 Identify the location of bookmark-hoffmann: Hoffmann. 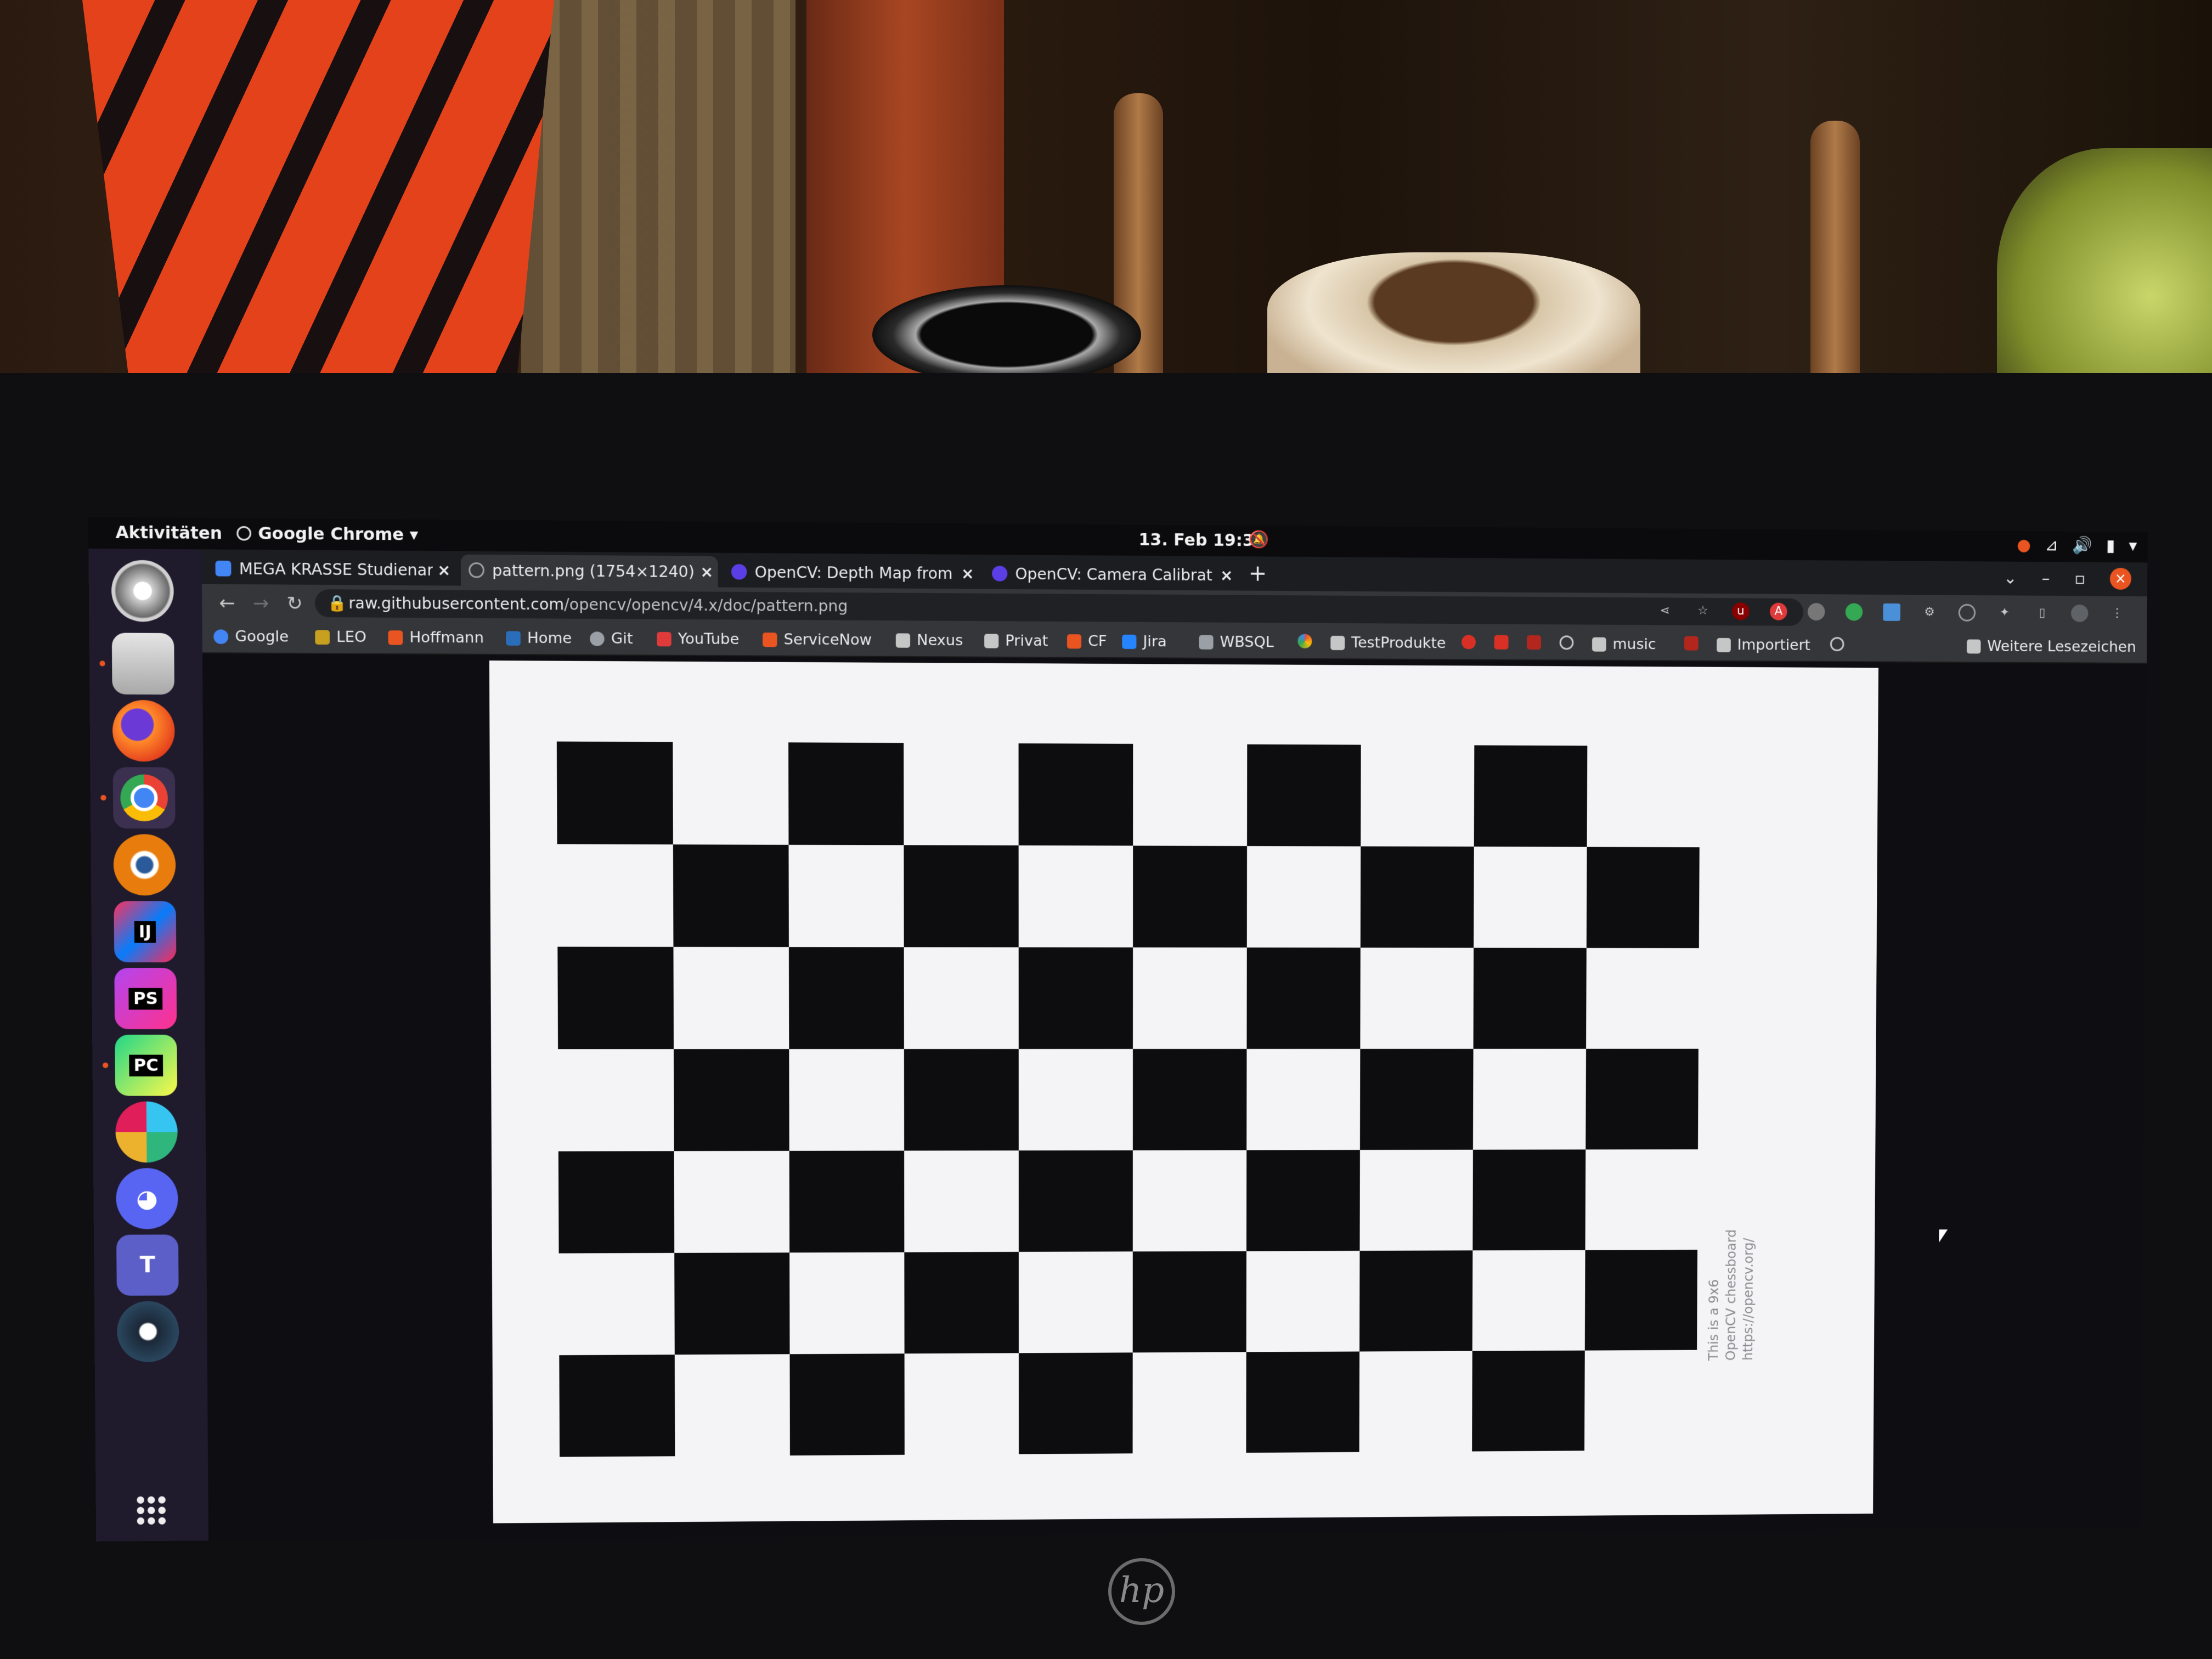
(436, 638).